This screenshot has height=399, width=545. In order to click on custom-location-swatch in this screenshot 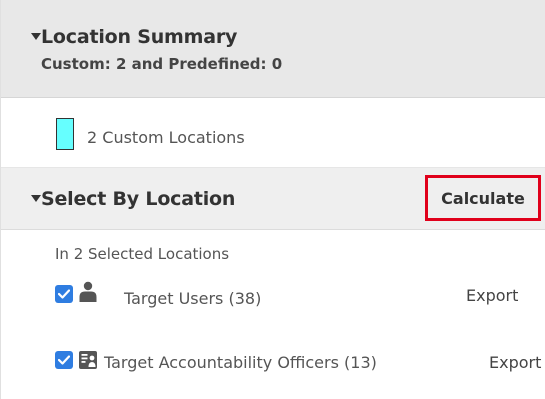, I will do `click(65, 134)`.